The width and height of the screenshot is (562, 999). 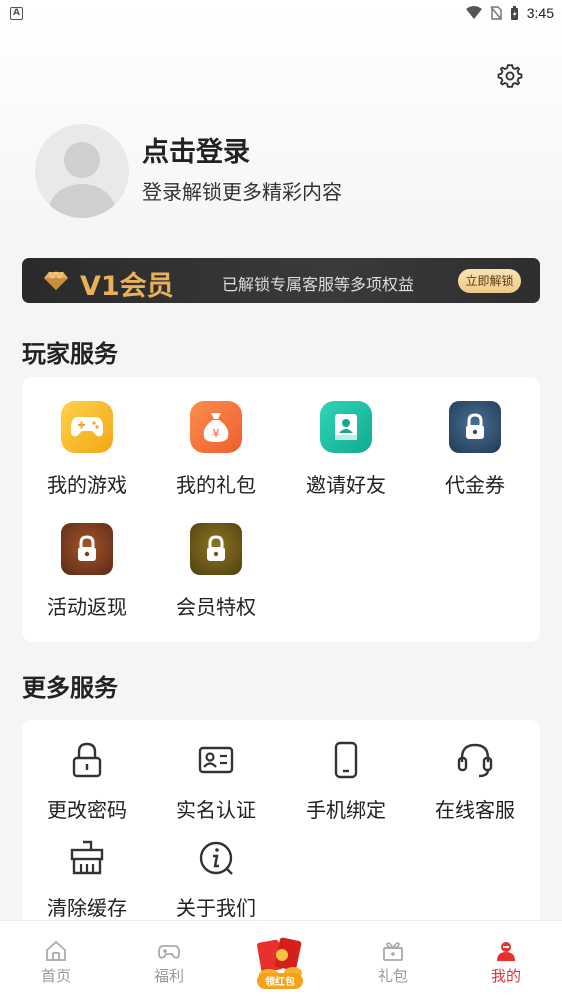 I want to click on tab-mine-label: 我的, so click(x=505, y=976).